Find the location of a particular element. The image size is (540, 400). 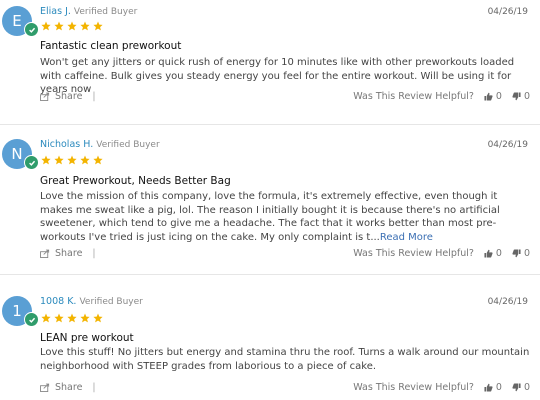

reviewer-name-row: Nicholas H. Verified Buyer is located at coordinates (100, 144).